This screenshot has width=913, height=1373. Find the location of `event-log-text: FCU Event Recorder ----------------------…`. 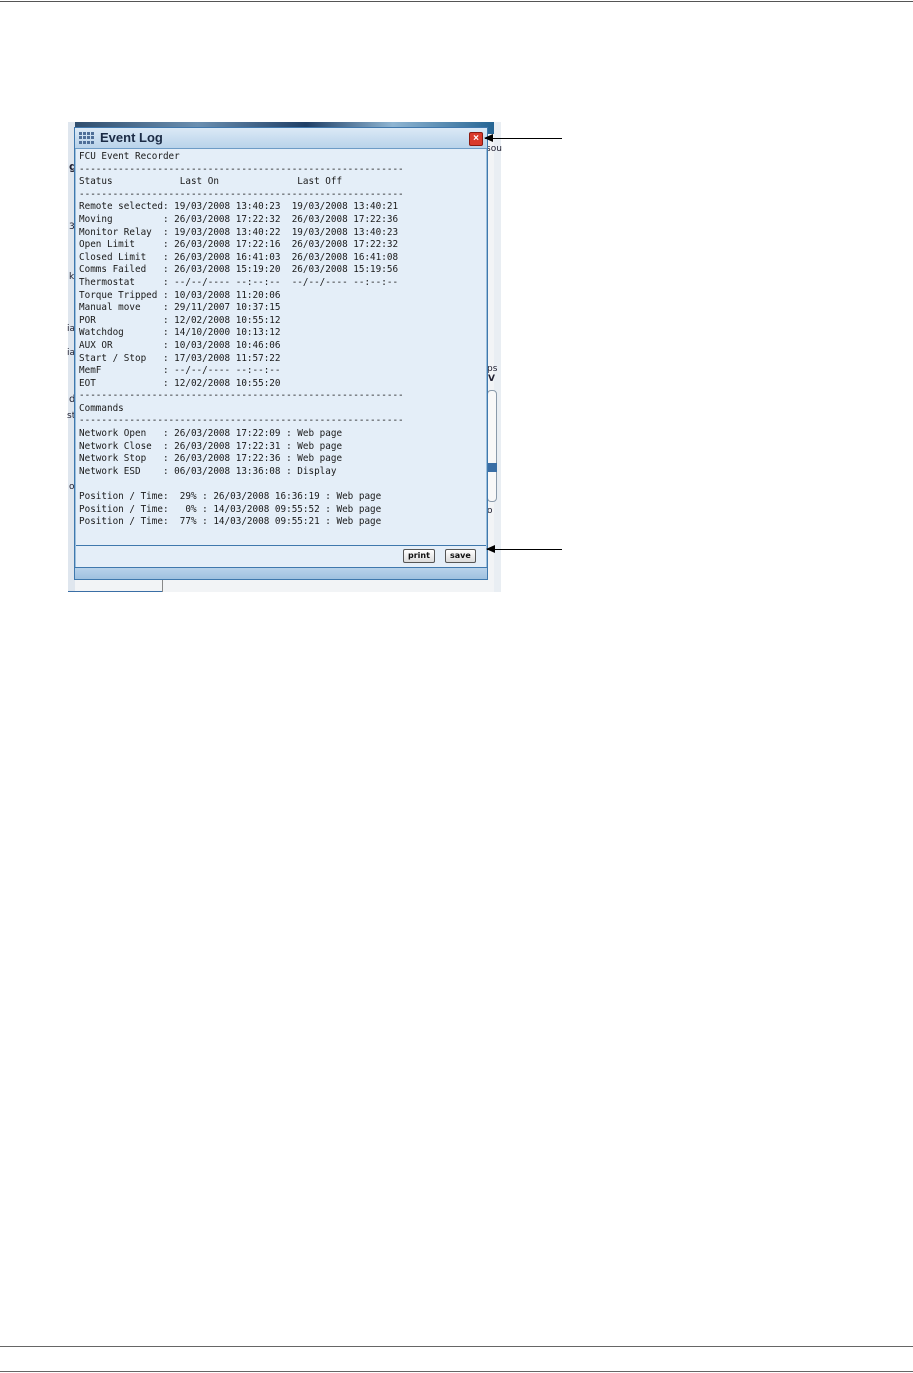

event-log-text: FCU Event Recorder ----------------------… is located at coordinates (281, 339).